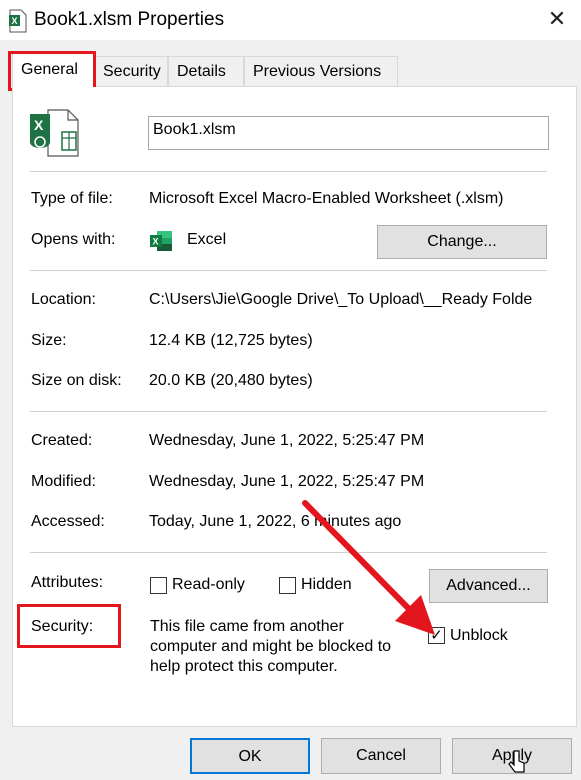 This screenshot has width=581, height=780. Describe the element at coordinates (368, 567) in the screenshot. I see `red-arrow-annotation` at that location.